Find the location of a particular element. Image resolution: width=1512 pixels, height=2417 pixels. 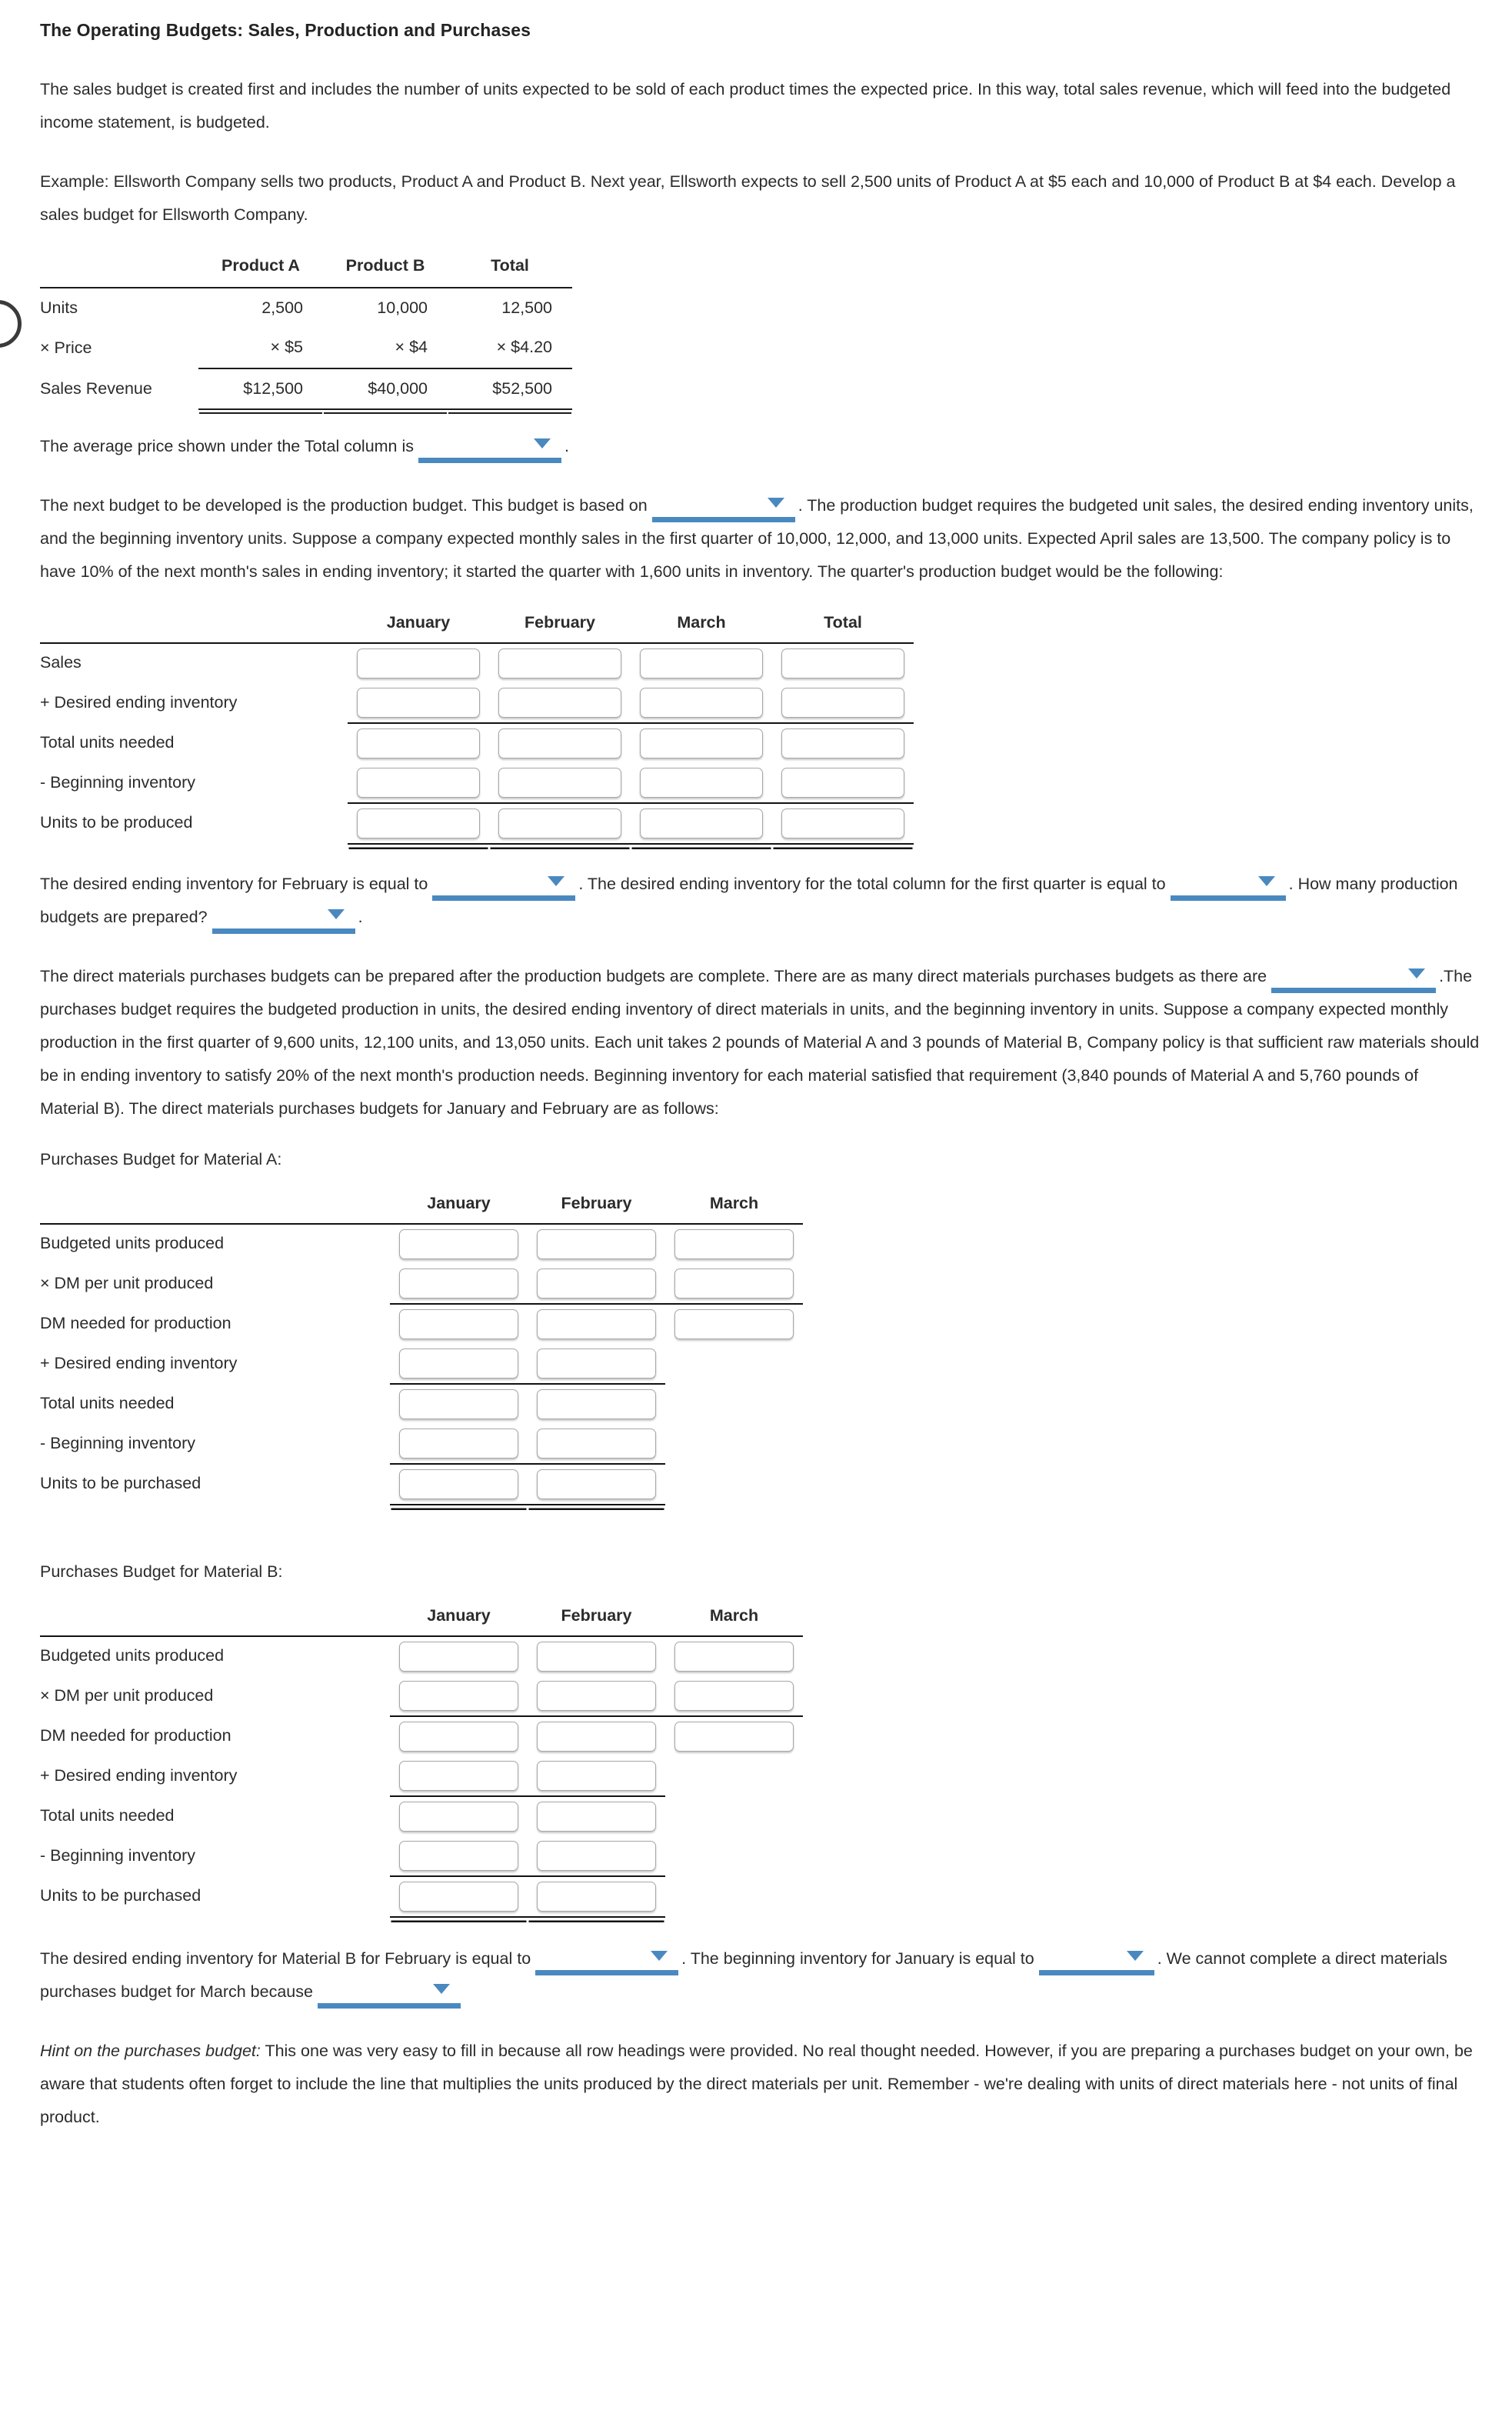

material-a-cell-utp-january is located at coordinates (459, 1484).